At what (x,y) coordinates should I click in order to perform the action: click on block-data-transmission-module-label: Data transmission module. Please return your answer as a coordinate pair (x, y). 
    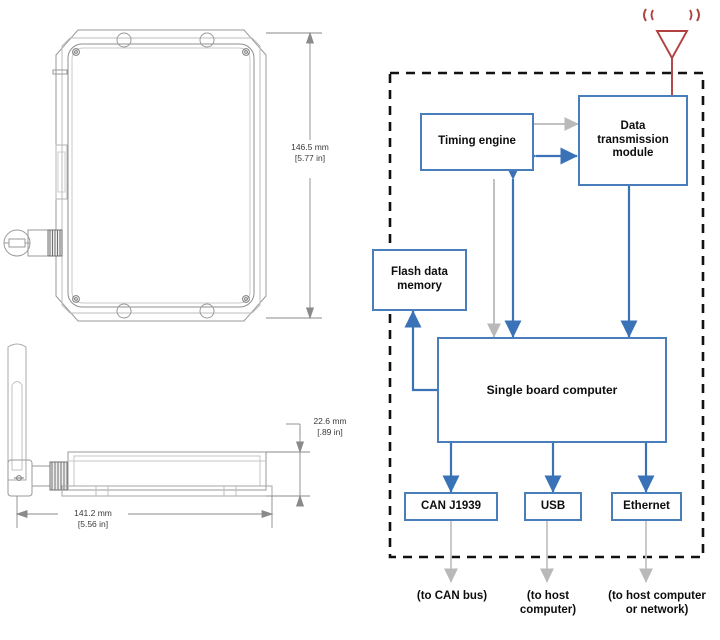
    Looking at the image, I should click on (633, 140).